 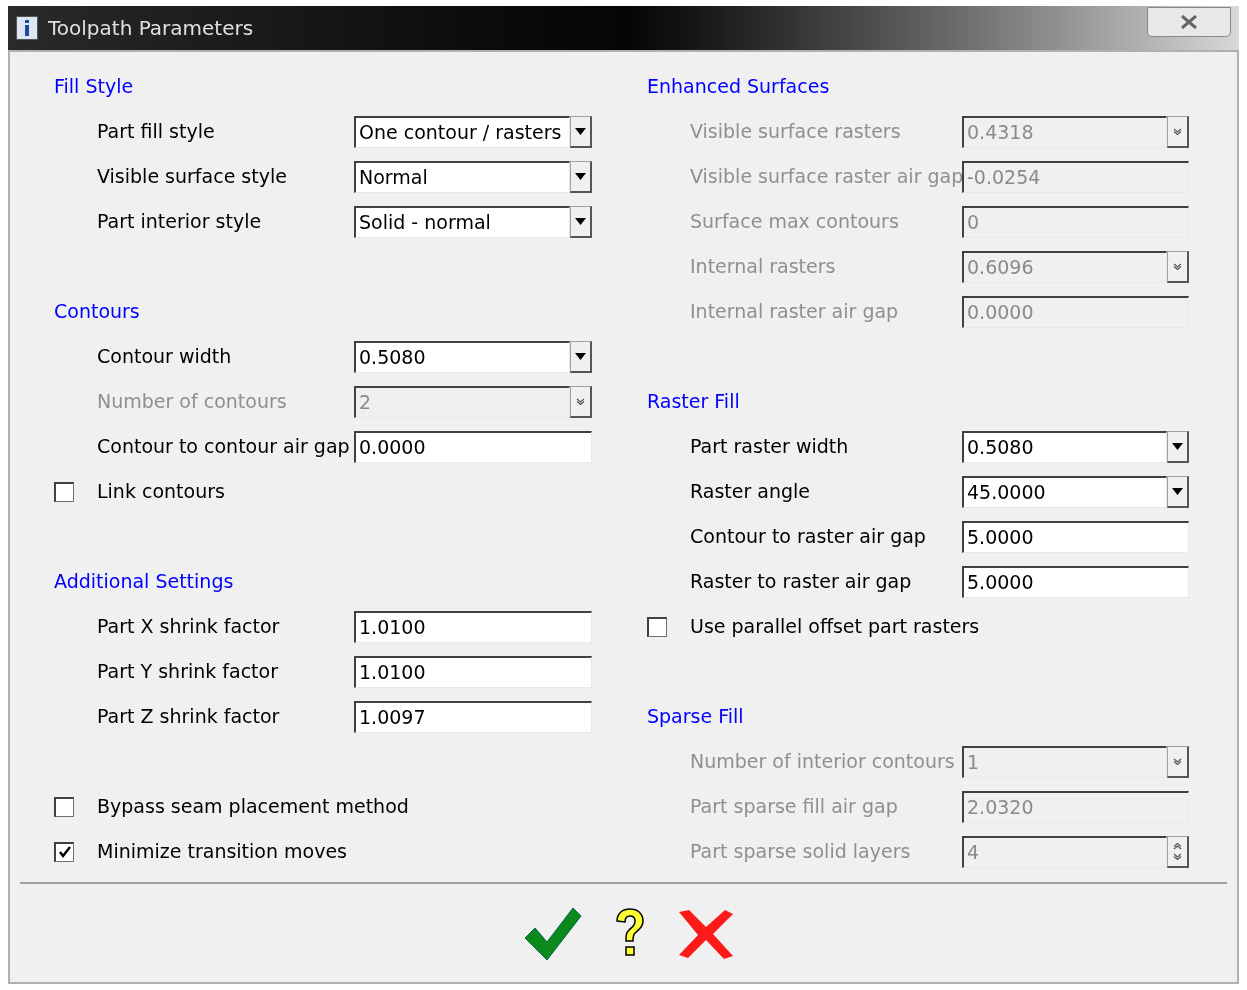 What do you see at coordinates (156, 132) in the screenshot?
I see `field-label: Part fill style` at bounding box center [156, 132].